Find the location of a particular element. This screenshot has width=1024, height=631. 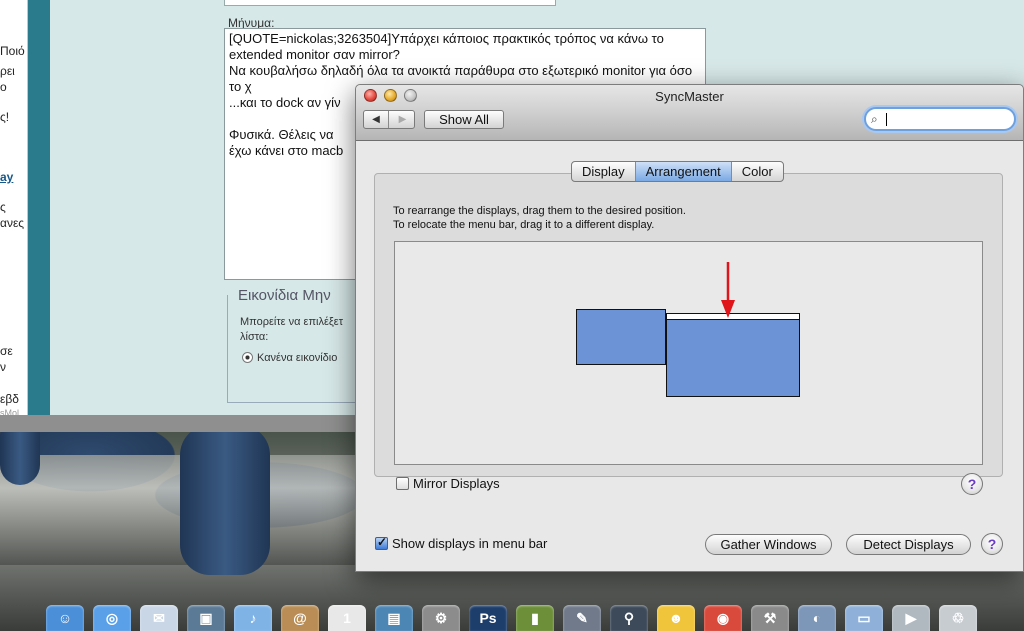

search-input: ⌕ is located at coordinates (940, 119).